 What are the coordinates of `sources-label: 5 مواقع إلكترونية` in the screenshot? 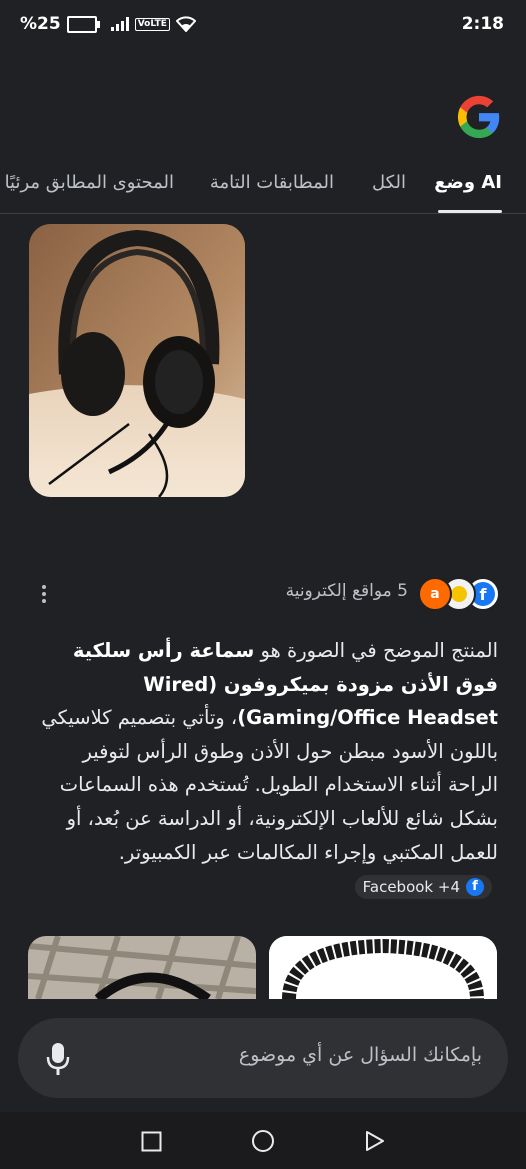 It's located at (346, 591).